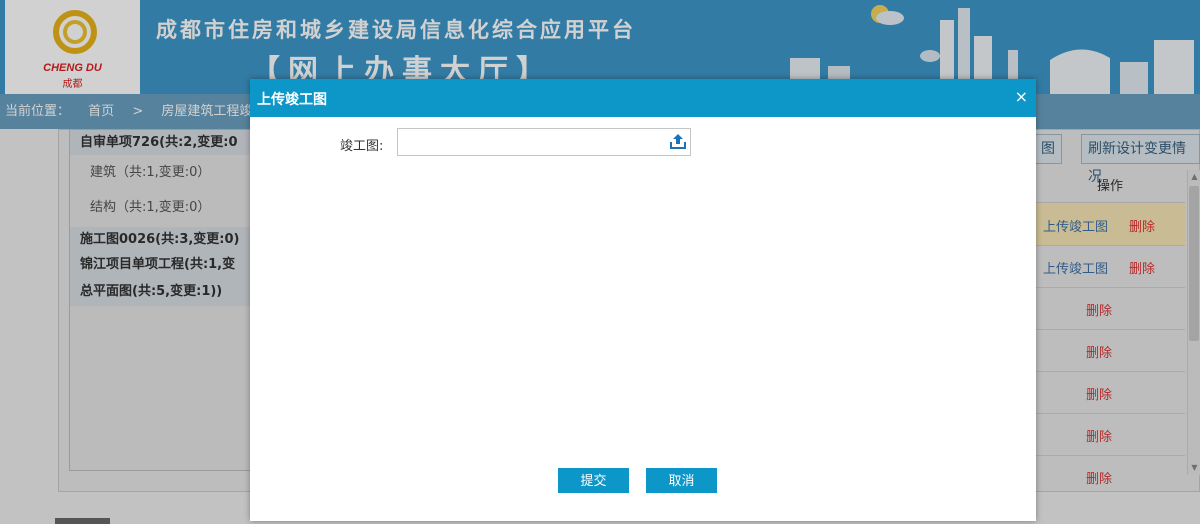 This screenshot has width=1200, height=524. Describe the element at coordinates (643, 98) in the screenshot. I see `dialog-header: 上传竣工图 ×` at that location.